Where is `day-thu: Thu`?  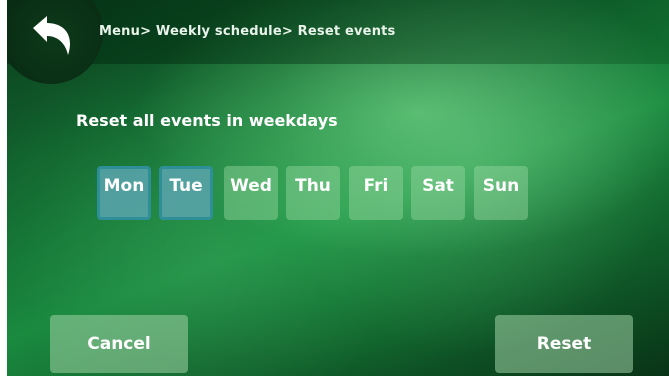 day-thu: Thu is located at coordinates (313, 193).